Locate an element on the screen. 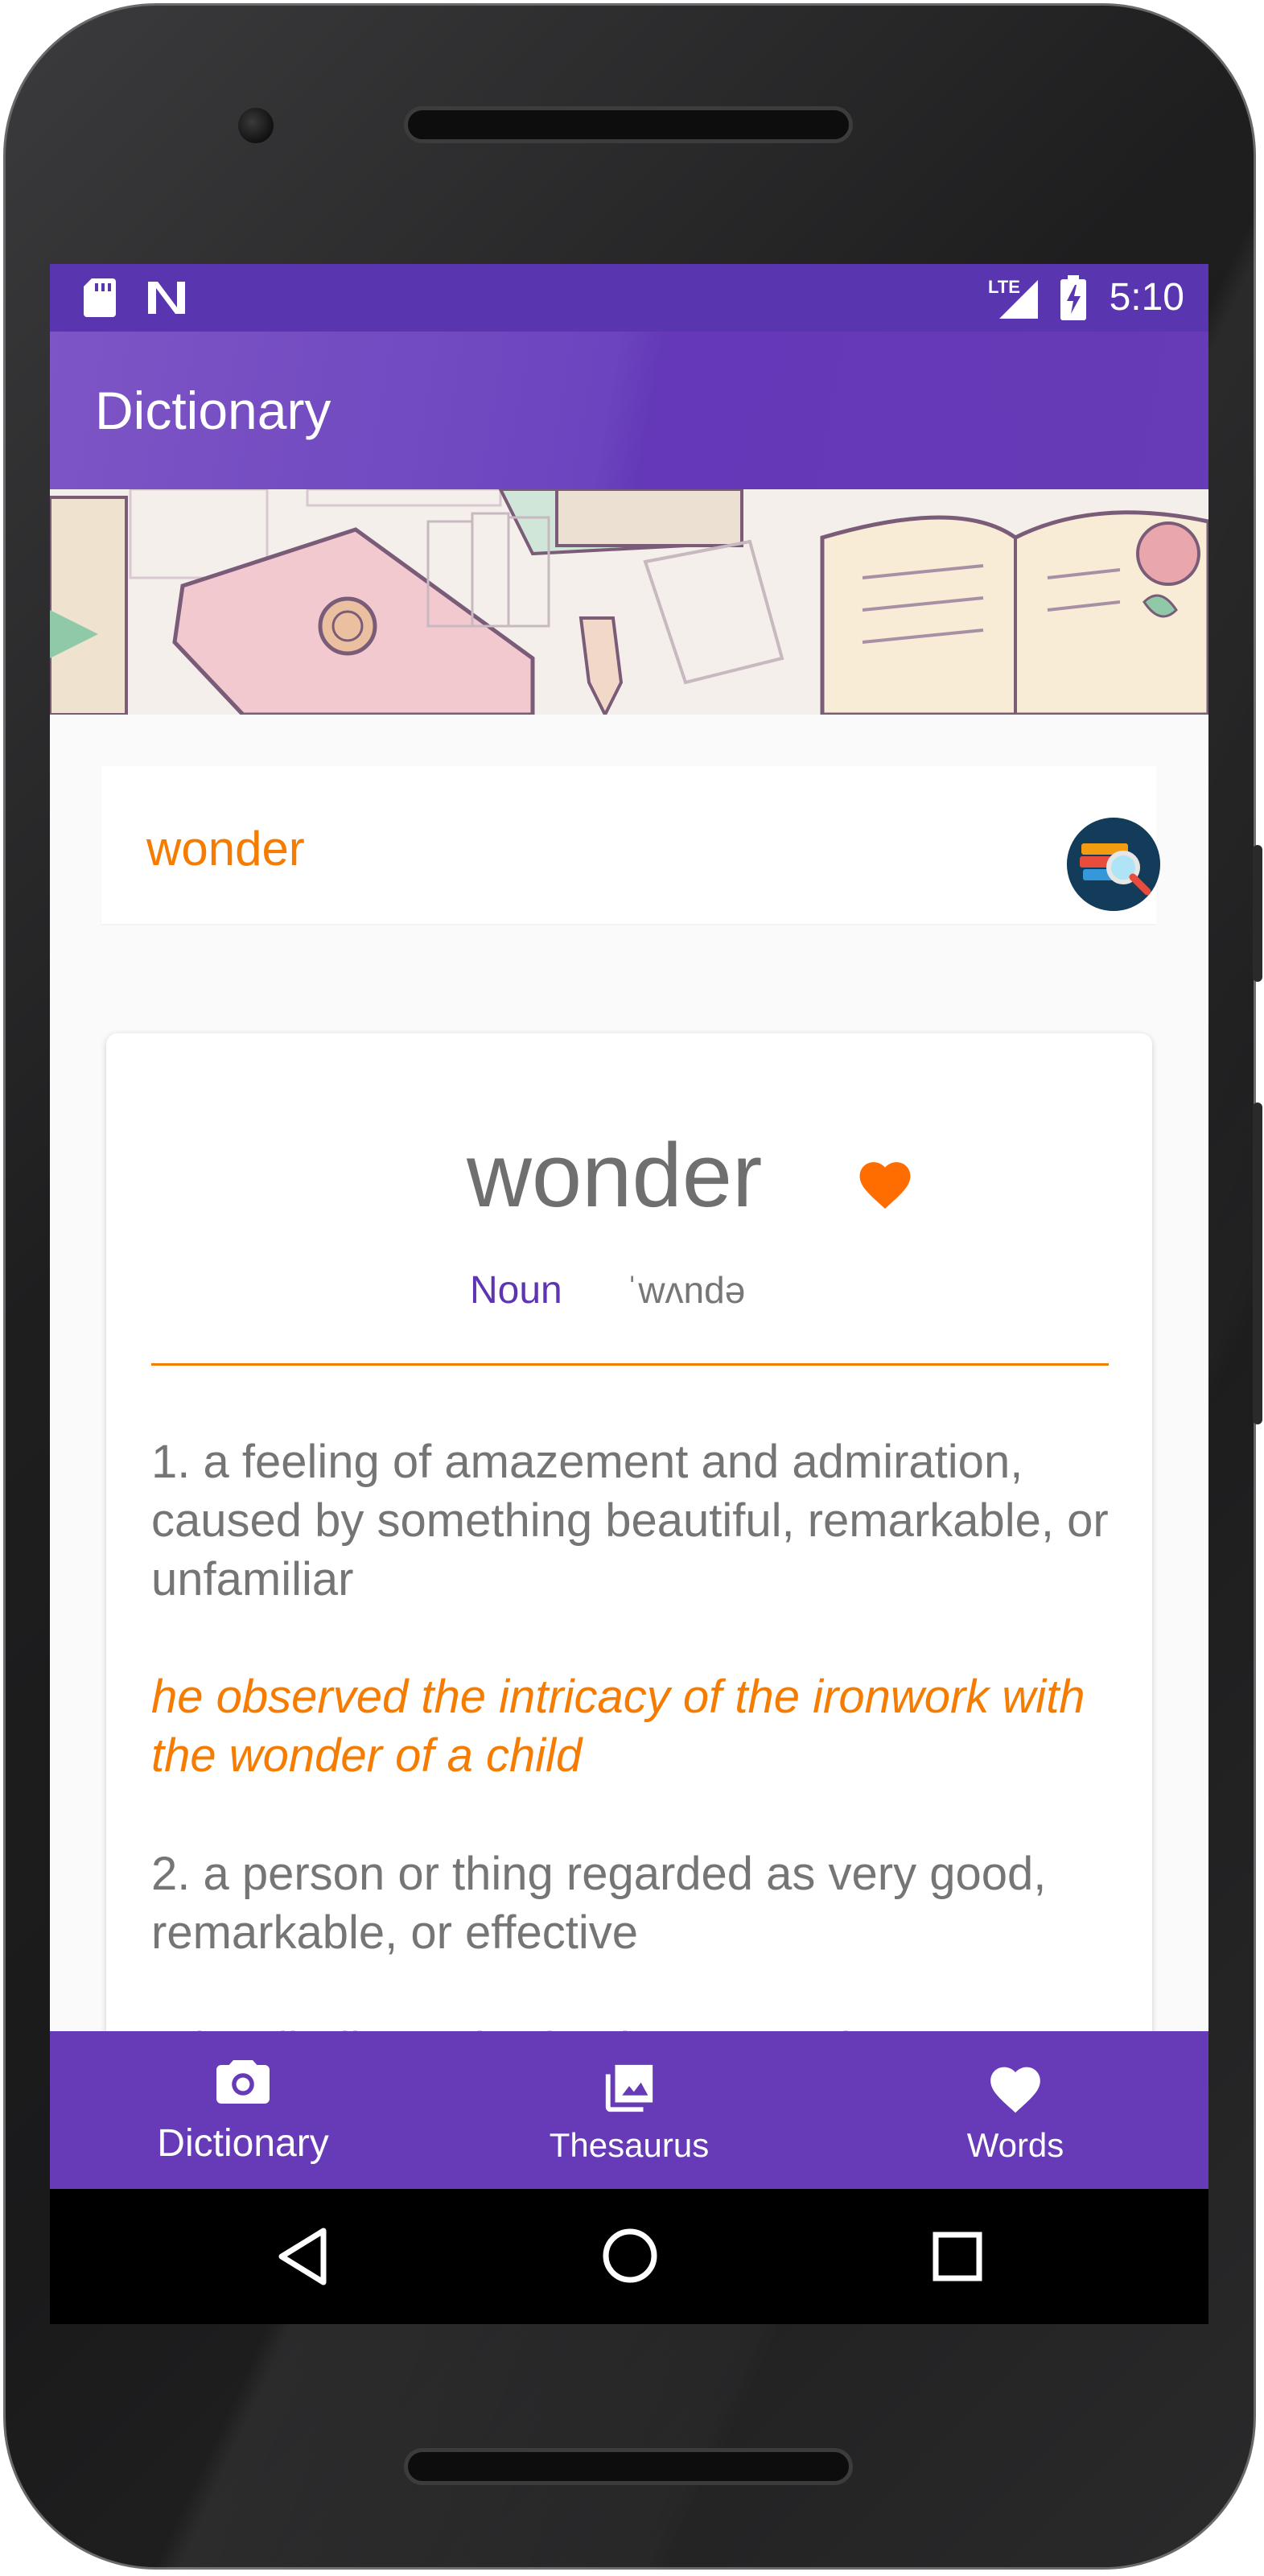  bottom-speaker is located at coordinates (628, 2466).